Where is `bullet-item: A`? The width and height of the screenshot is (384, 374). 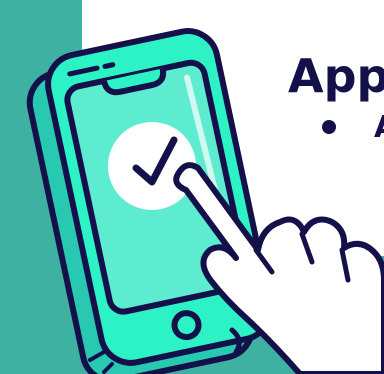
bullet-item: A is located at coordinates (353, 128).